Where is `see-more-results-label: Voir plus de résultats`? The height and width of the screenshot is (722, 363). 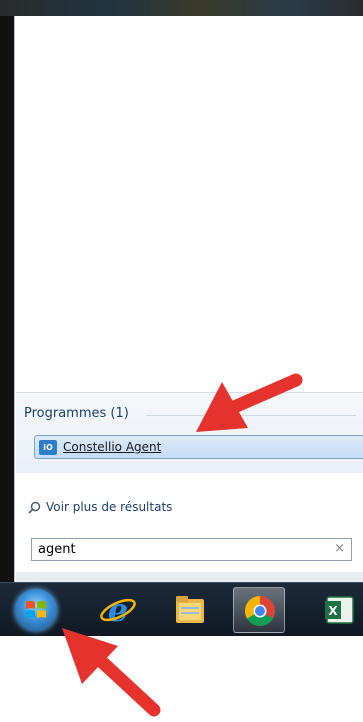
see-more-results-label: Voir plus de résultats is located at coordinates (109, 507).